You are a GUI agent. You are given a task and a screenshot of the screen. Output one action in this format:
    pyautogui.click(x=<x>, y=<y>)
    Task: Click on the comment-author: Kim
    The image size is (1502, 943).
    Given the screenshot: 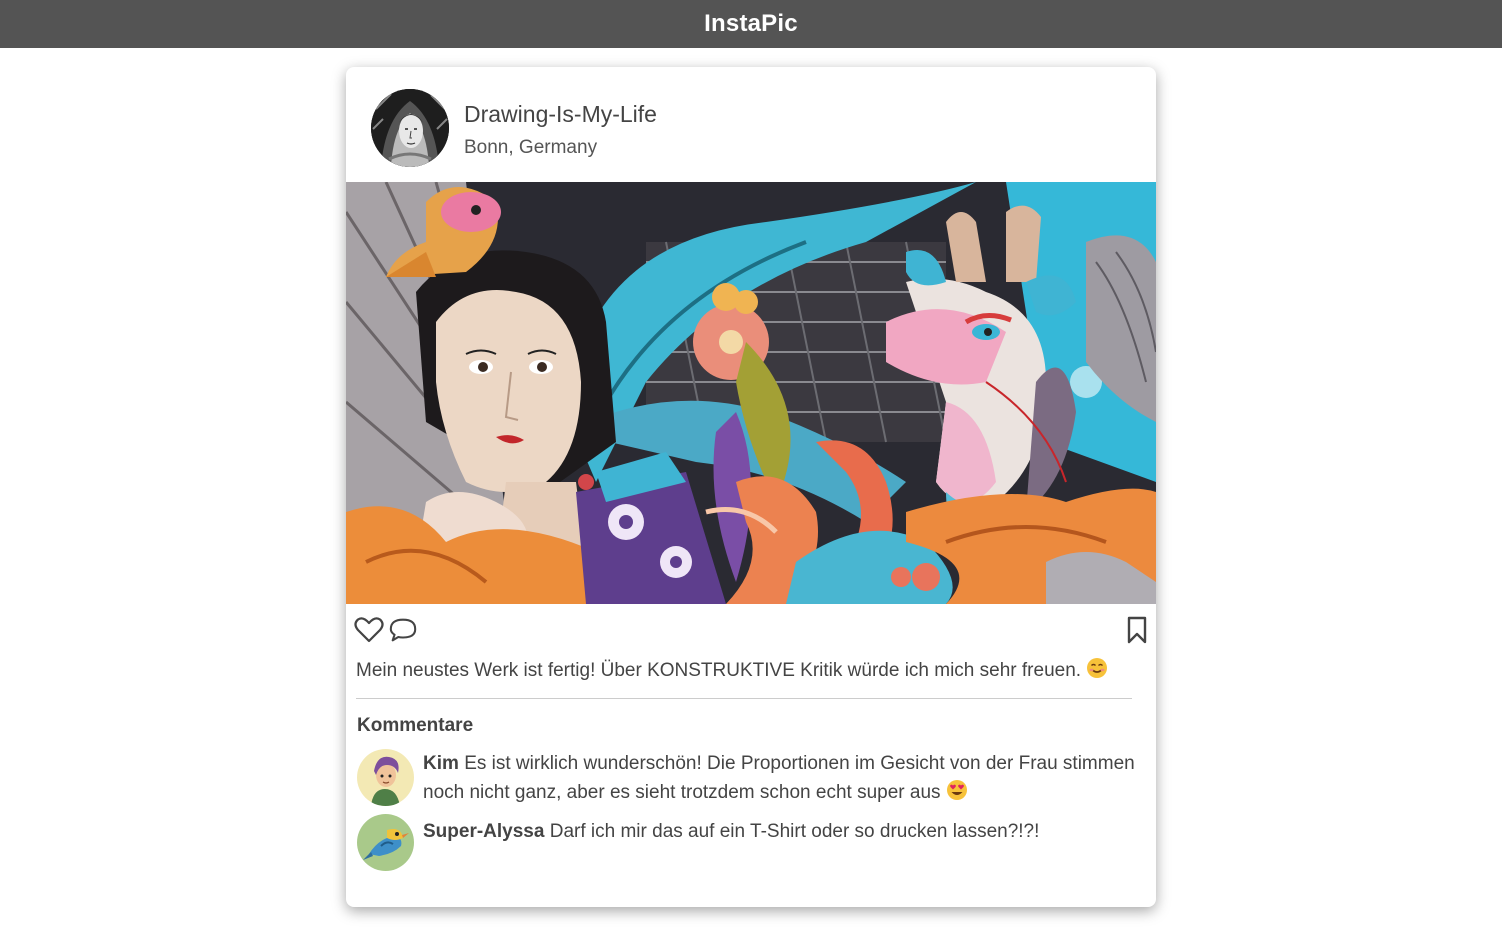 What is the action you would take?
    pyautogui.click(x=441, y=763)
    